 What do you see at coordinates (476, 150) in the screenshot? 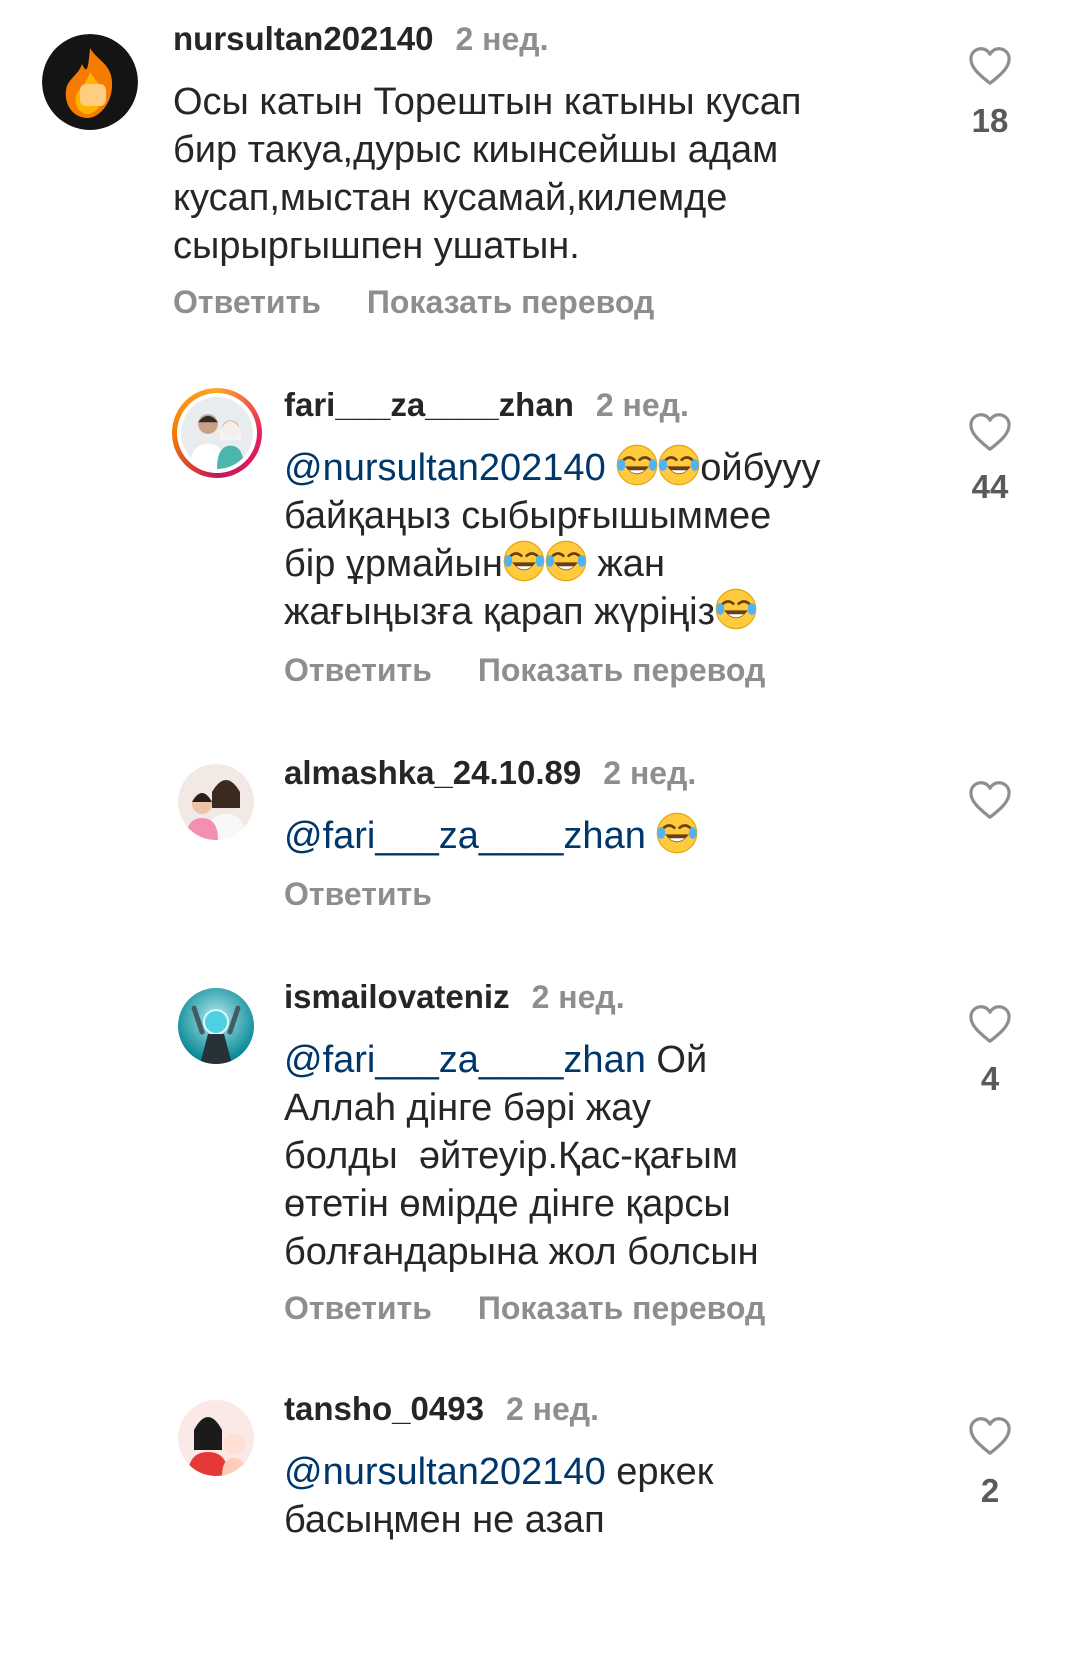
I see `comment-line: бир такуа,дурыс киынсейшы адам` at bounding box center [476, 150].